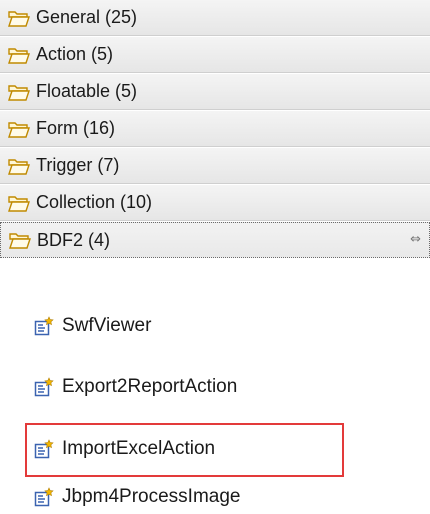 The height and width of the screenshot is (514, 430). I want to click on drawer-label: General (25), so click(87, 17).